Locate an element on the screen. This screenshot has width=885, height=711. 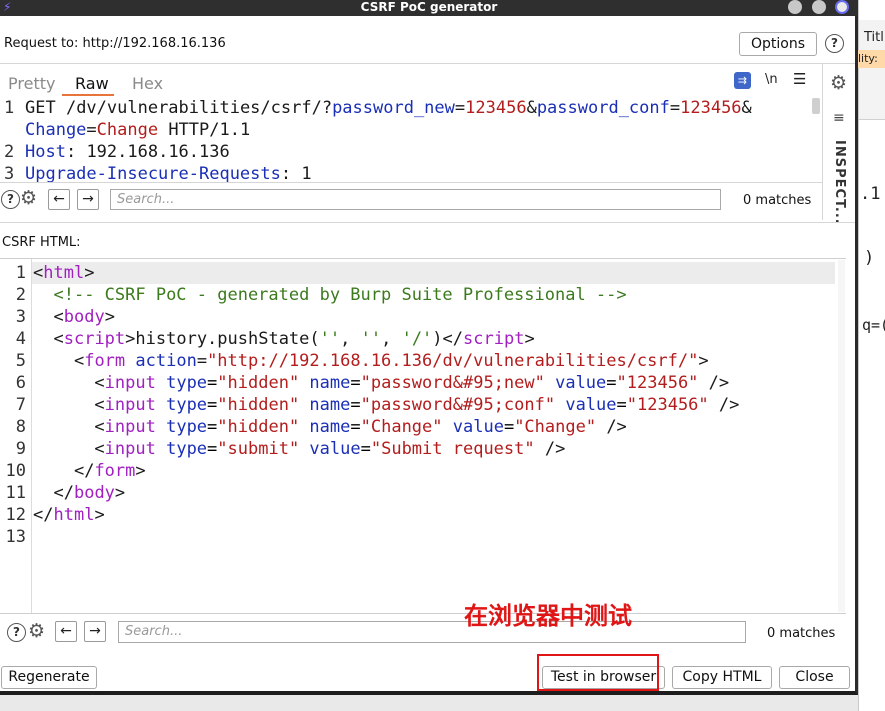
line-number: 4 is located at coordinates (20, 339).